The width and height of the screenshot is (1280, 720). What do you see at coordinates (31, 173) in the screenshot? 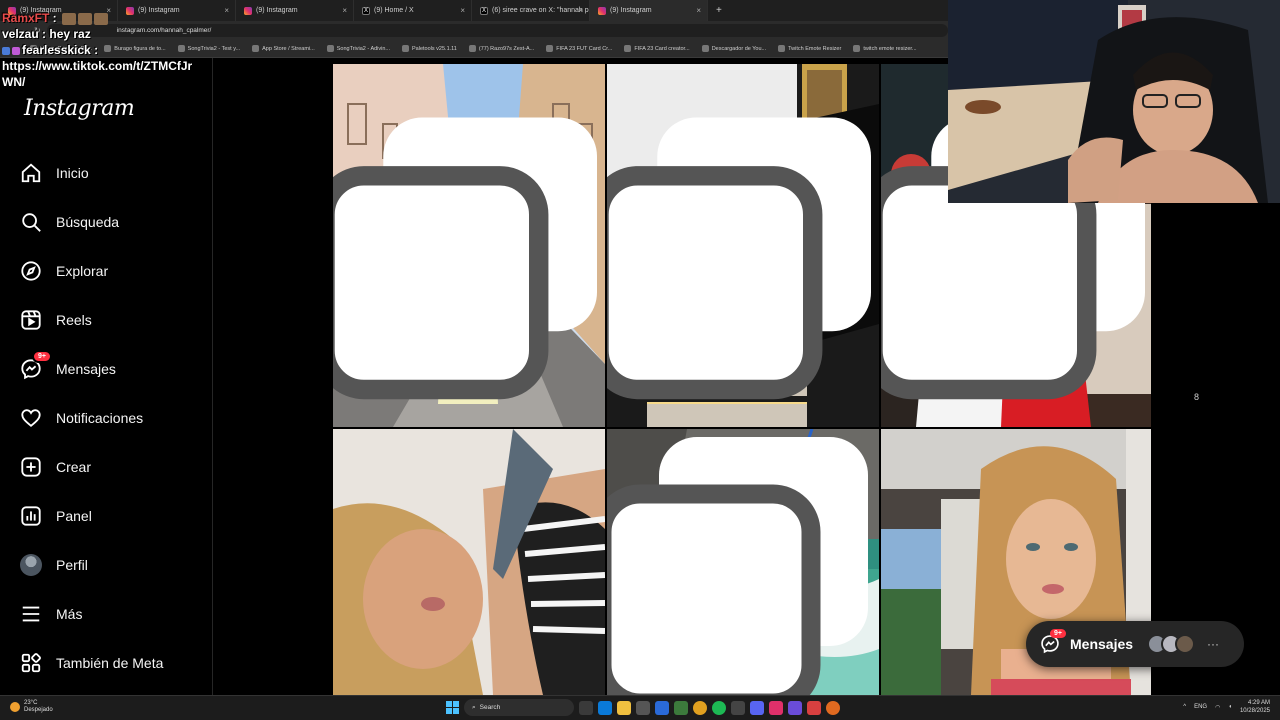
I see `home-icon` at bounding box center [31, 173].